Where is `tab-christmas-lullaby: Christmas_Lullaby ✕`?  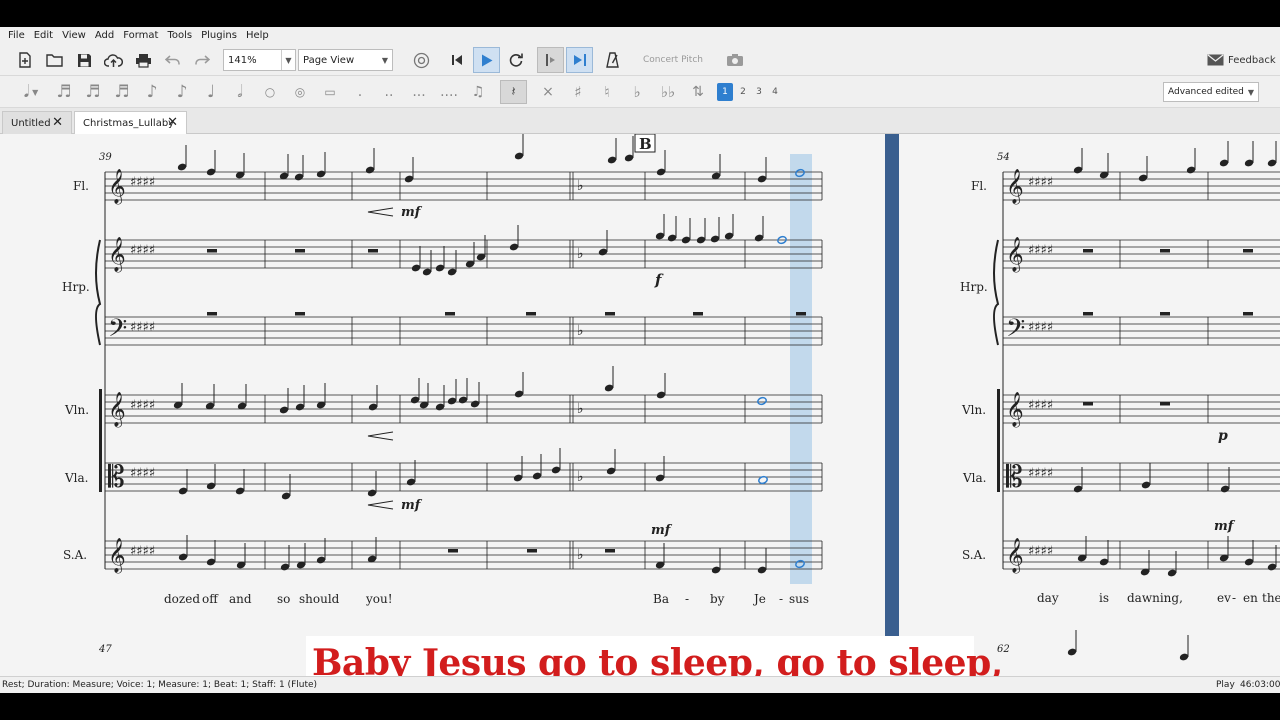 tab-christmas-lullaby: Christmas_Lullaby ✕ is located at coordinates (130, 122).